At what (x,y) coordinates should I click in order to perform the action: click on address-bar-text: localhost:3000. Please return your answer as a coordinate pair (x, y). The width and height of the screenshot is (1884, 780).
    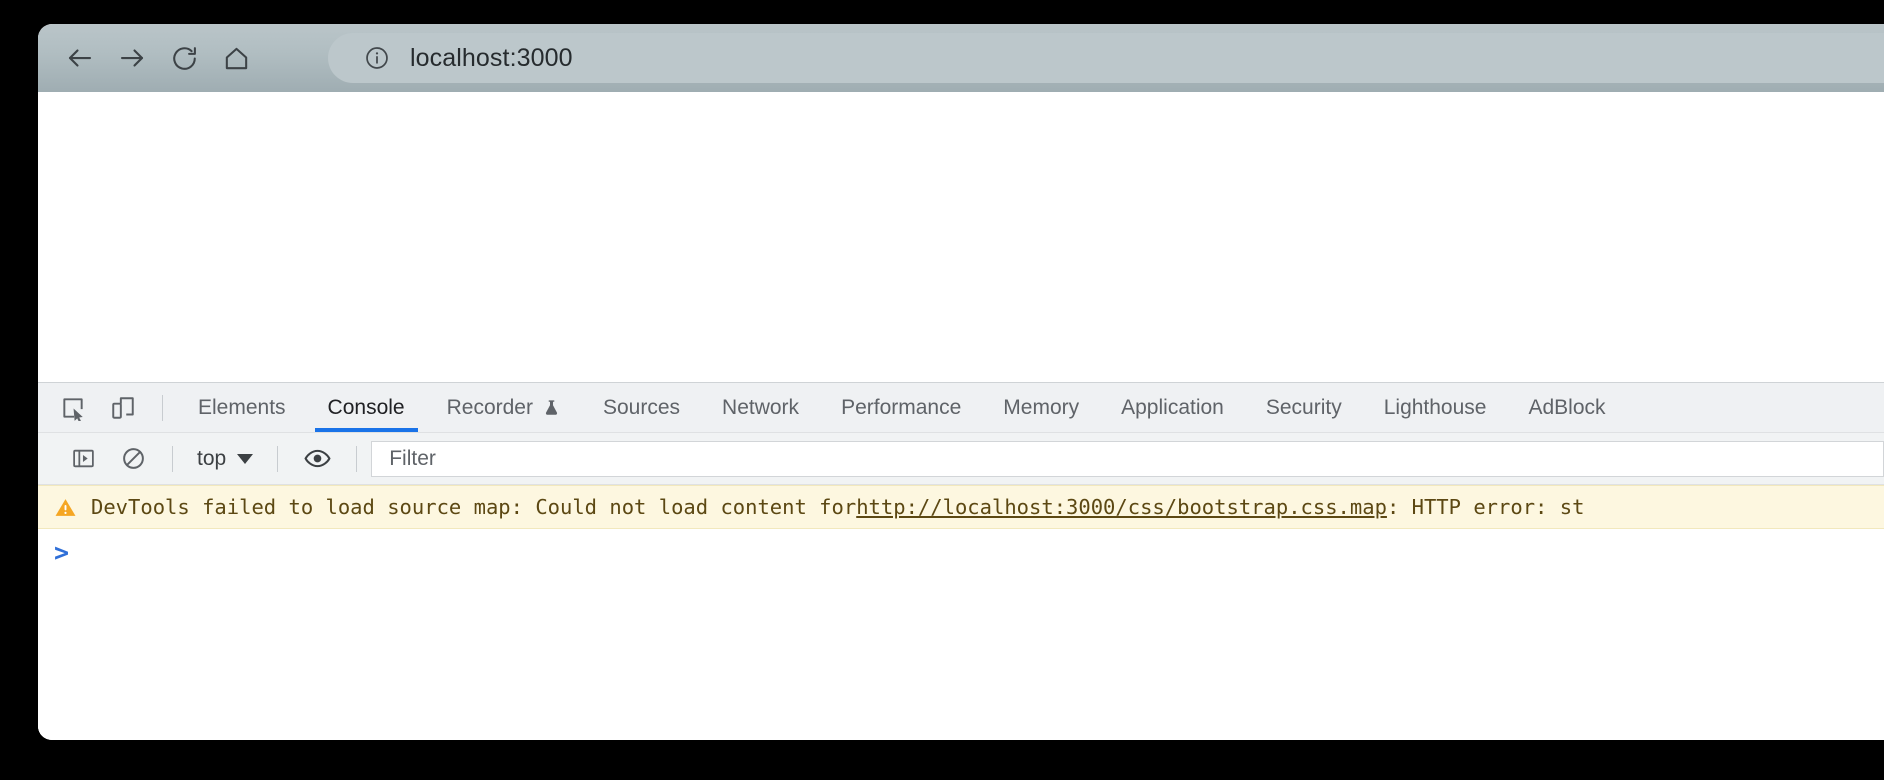
    Looking at the image, I should click on (491, 57).